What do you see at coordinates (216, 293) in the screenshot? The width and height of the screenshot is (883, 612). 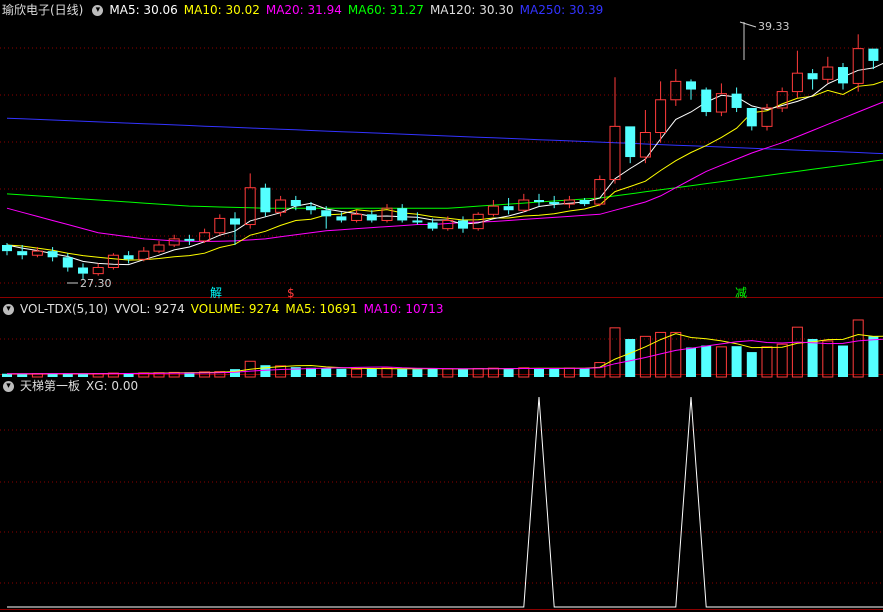 I see `event-marker-jie: 解` at bounding box center [216, 293].